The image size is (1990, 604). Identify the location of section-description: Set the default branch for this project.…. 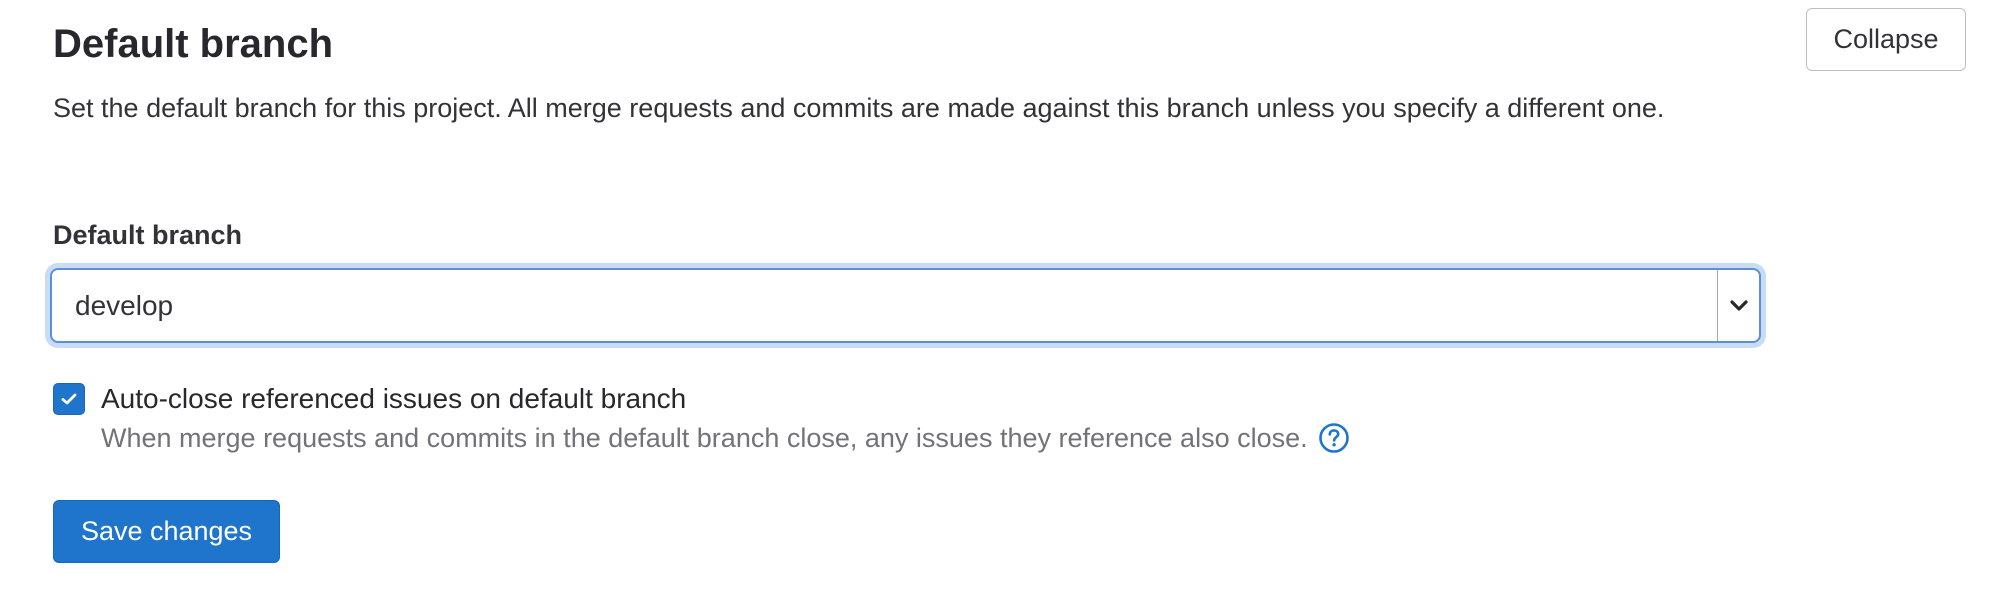
(859, 108).